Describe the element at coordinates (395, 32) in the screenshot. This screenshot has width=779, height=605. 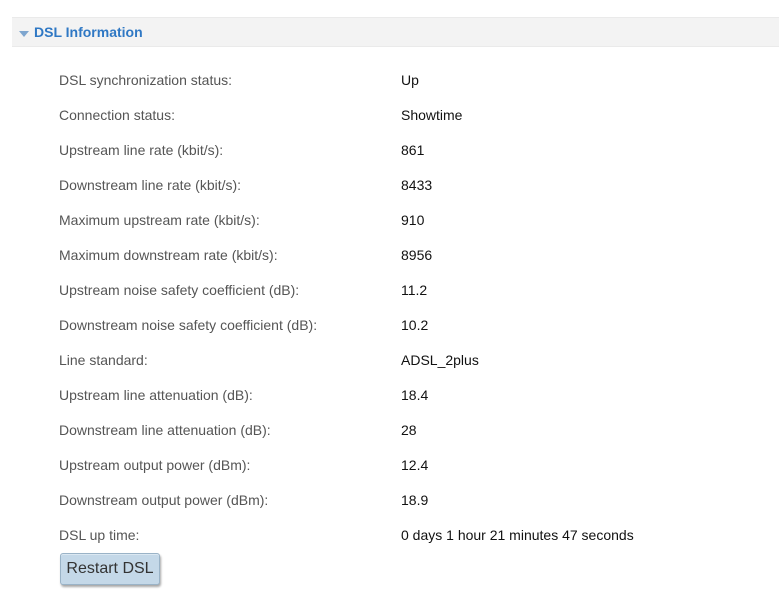
I see `dsl-information-header: DSL Information` at that location.